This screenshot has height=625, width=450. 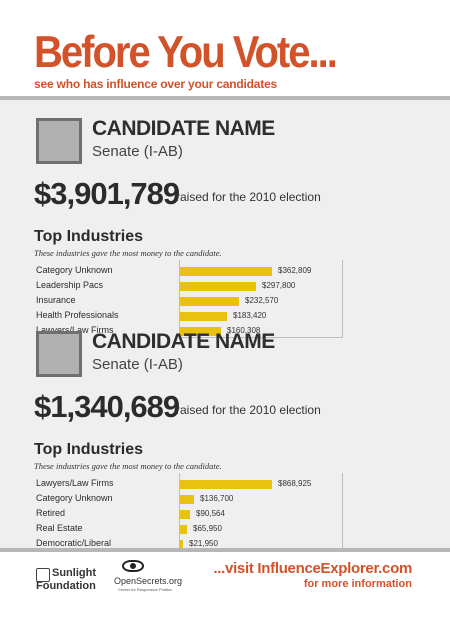 What do you see at coordinates (250, 514) in the screenshot?
I see `industry-bar-area: $90,564` at bounding box center [250, 514].